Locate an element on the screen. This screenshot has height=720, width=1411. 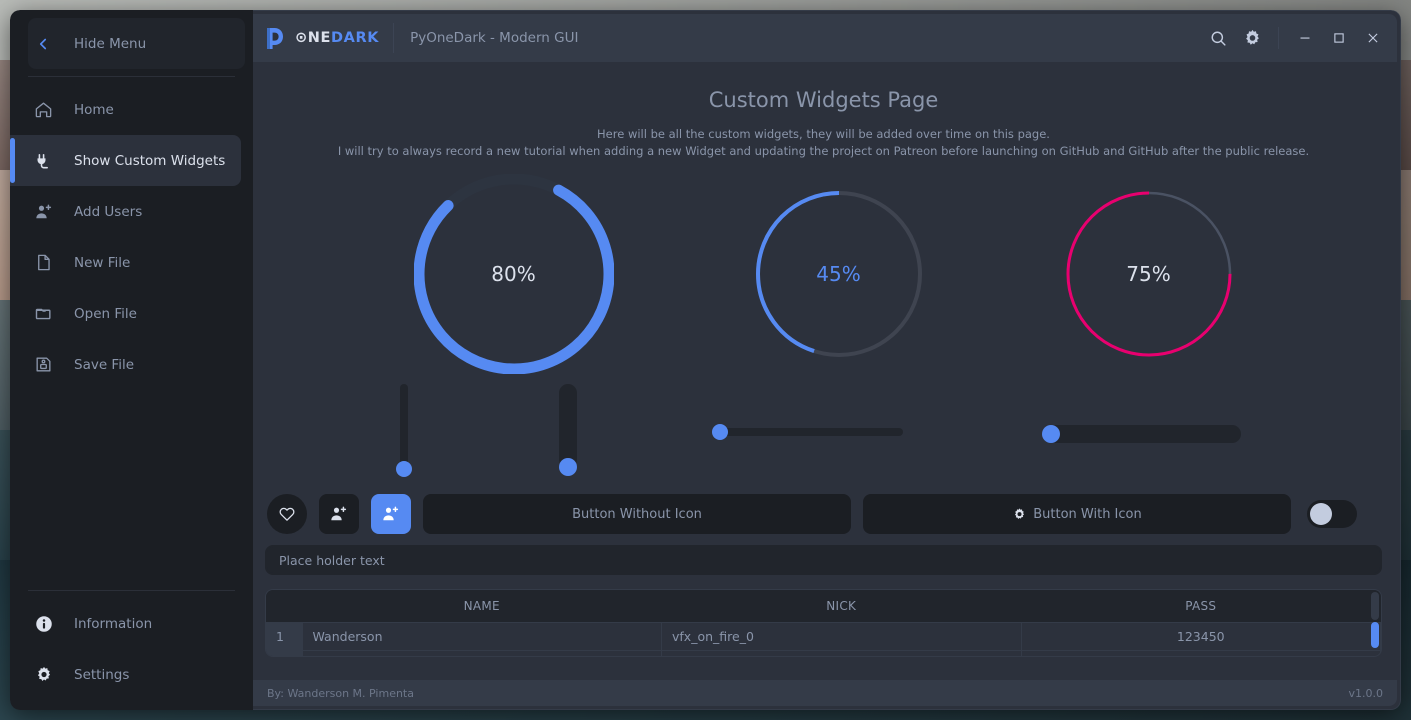
add-user-active-button is located at coordinates (391, 514).